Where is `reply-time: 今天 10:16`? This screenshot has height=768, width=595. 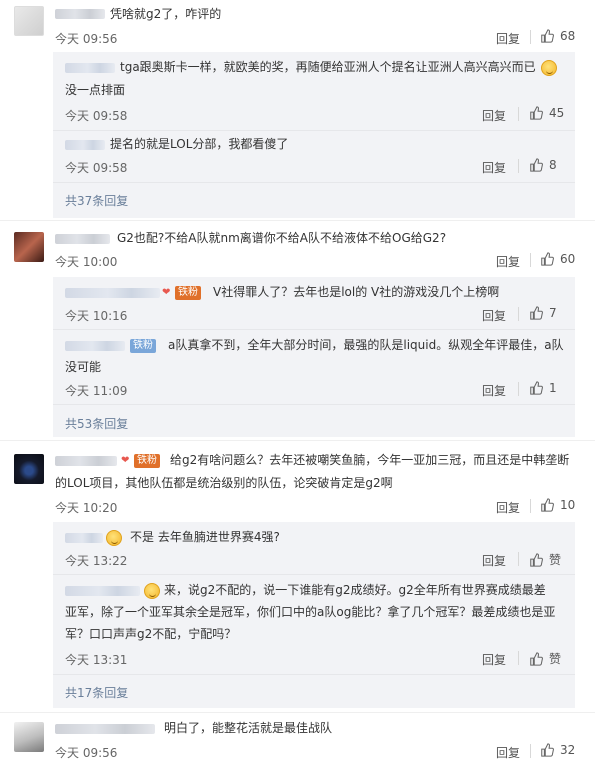 reply-time: 今天 10:16 is located at coordinates (96, 316).